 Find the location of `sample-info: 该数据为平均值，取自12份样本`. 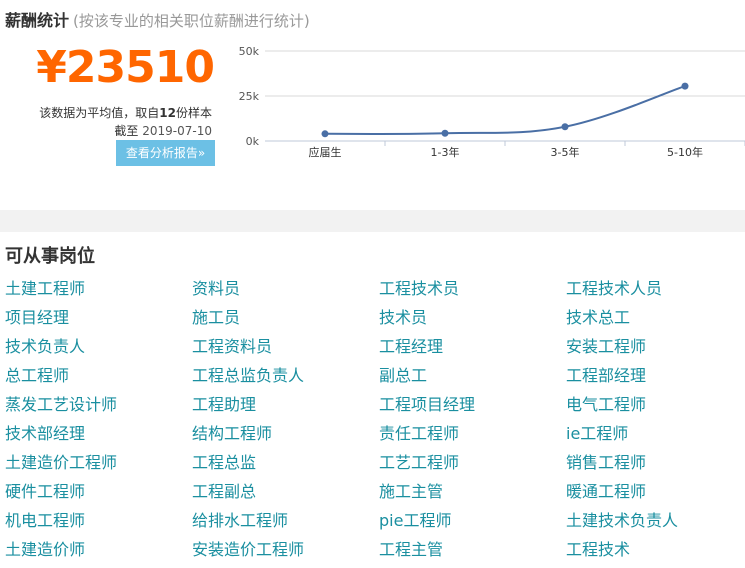

sample-info: 该数据为平均值，取自12份样本 is located at coordinates (106, 112).